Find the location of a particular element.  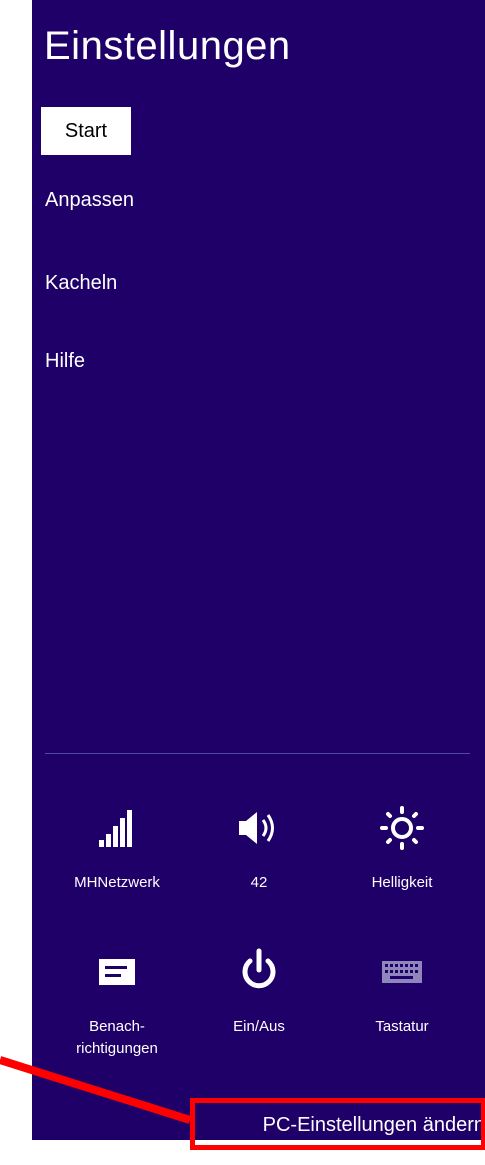

quick-settings-divider is located at coordinates (257, 753).